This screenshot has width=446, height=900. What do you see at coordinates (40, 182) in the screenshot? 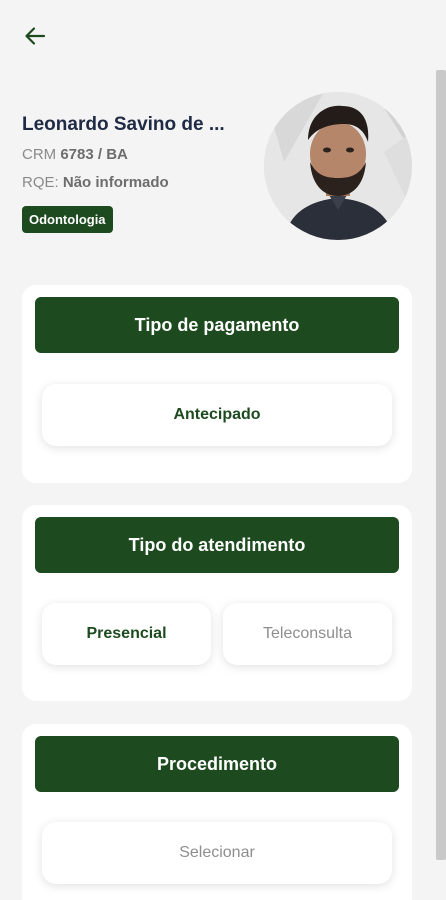
I see `rqe-label: RQE:` at bounding box center [40, 182].